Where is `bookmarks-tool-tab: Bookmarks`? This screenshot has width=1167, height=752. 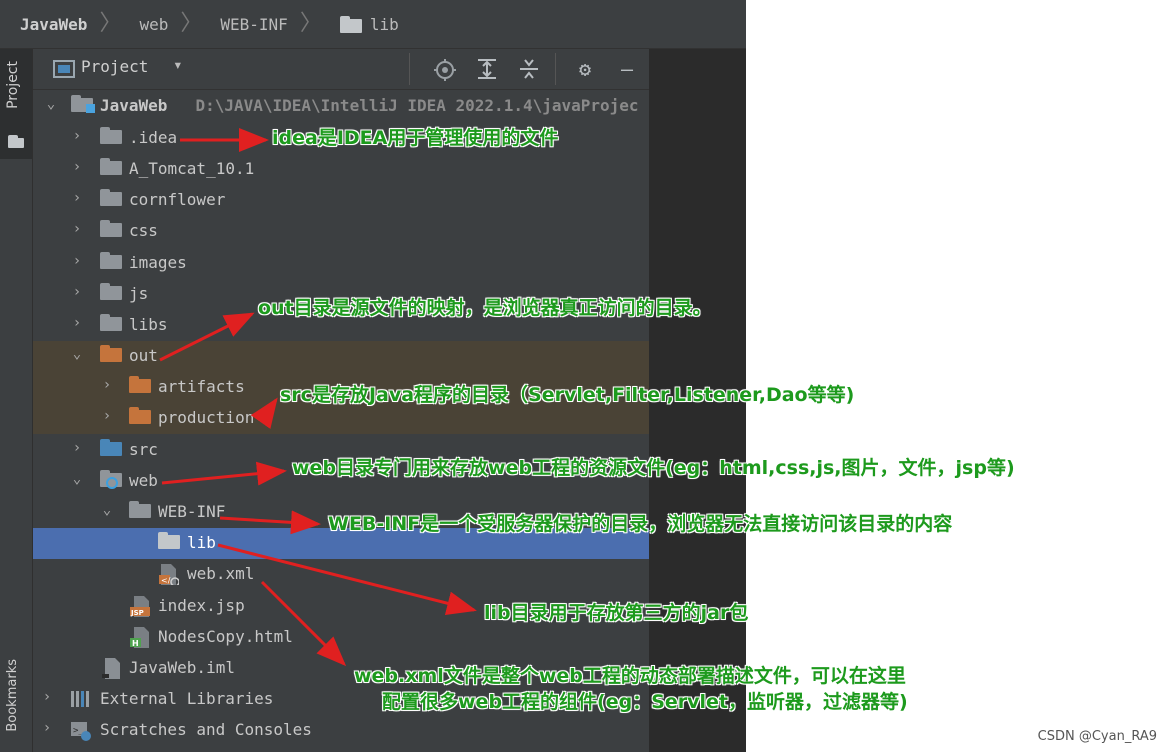
bookmarks-tool-tab: Bookmarks is located at coordinates (16, 703).